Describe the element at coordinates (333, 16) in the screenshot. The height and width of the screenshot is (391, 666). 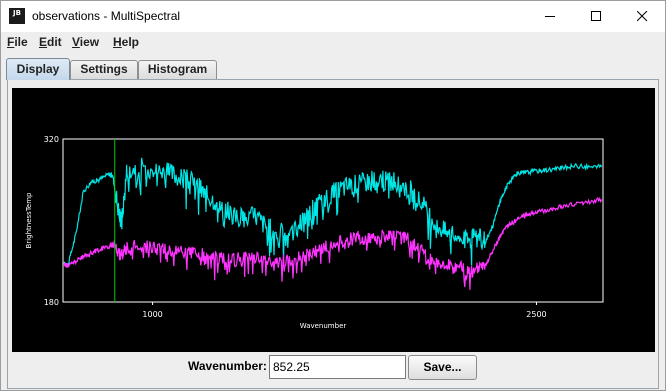
I see `title-bar: JB observations - MultiSpectral` at that location.